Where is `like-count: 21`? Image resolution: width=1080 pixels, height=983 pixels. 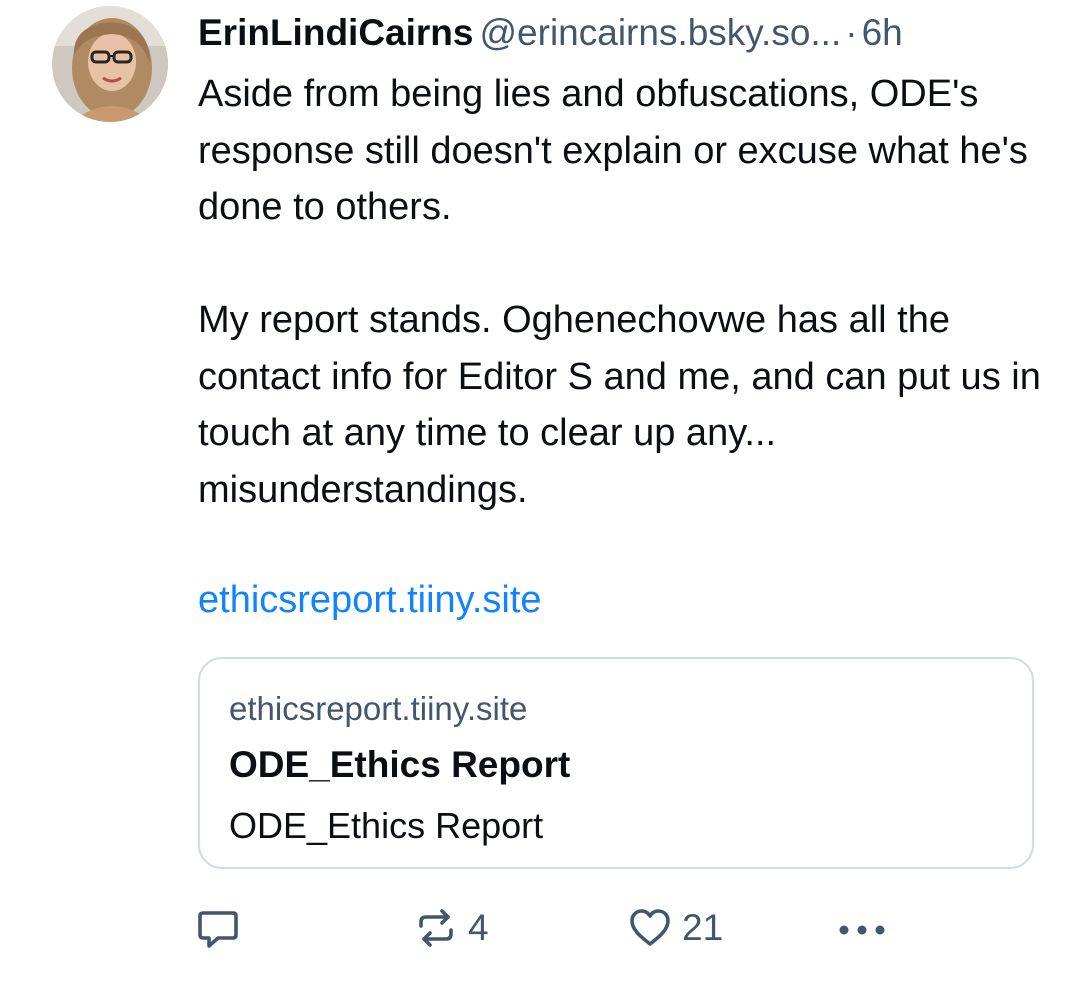
like-count: 21 is located at coordinates (703, 927).